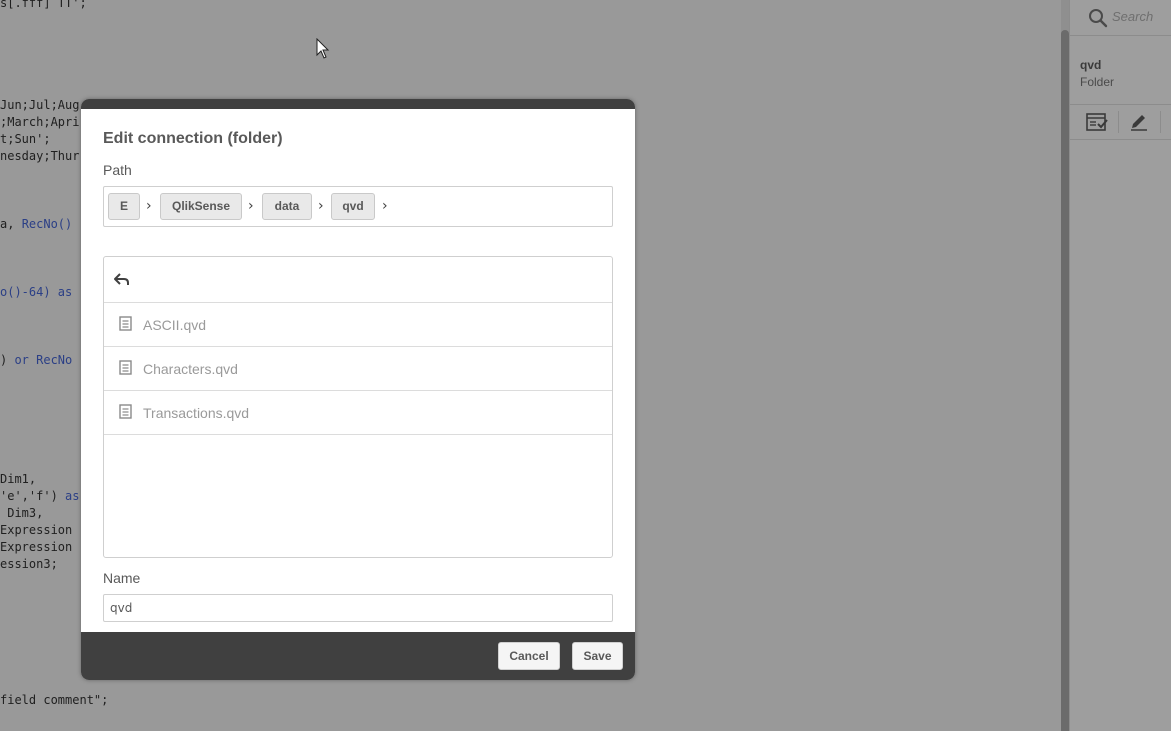  Describe the element at coordinates (358, 656) in the screenshot. I see `dialog-footer: Cancel Save` at that location.